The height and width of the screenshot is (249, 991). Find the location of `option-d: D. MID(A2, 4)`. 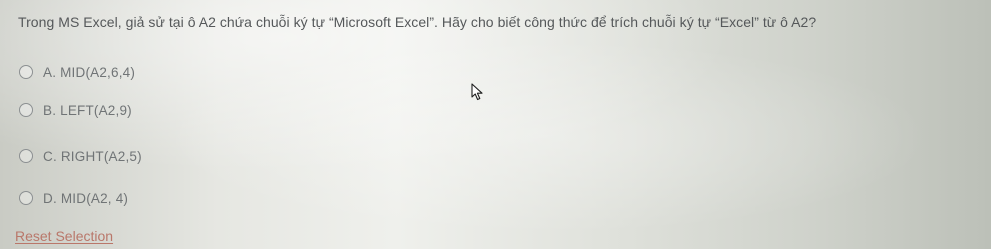

option-d: D. MID(A2, 4) is located at coordinates (73, 198).